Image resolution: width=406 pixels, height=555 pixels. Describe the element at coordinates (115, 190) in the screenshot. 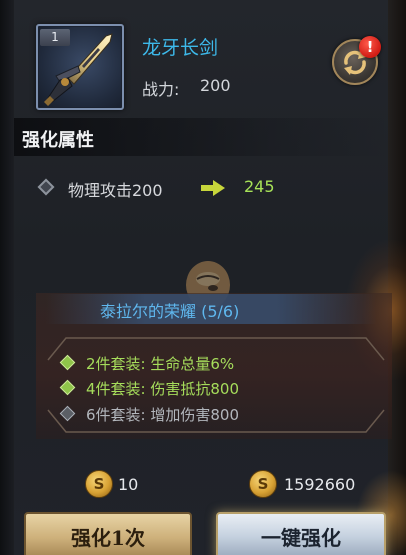

I see `stat-label: 物理攻击200` at that location.